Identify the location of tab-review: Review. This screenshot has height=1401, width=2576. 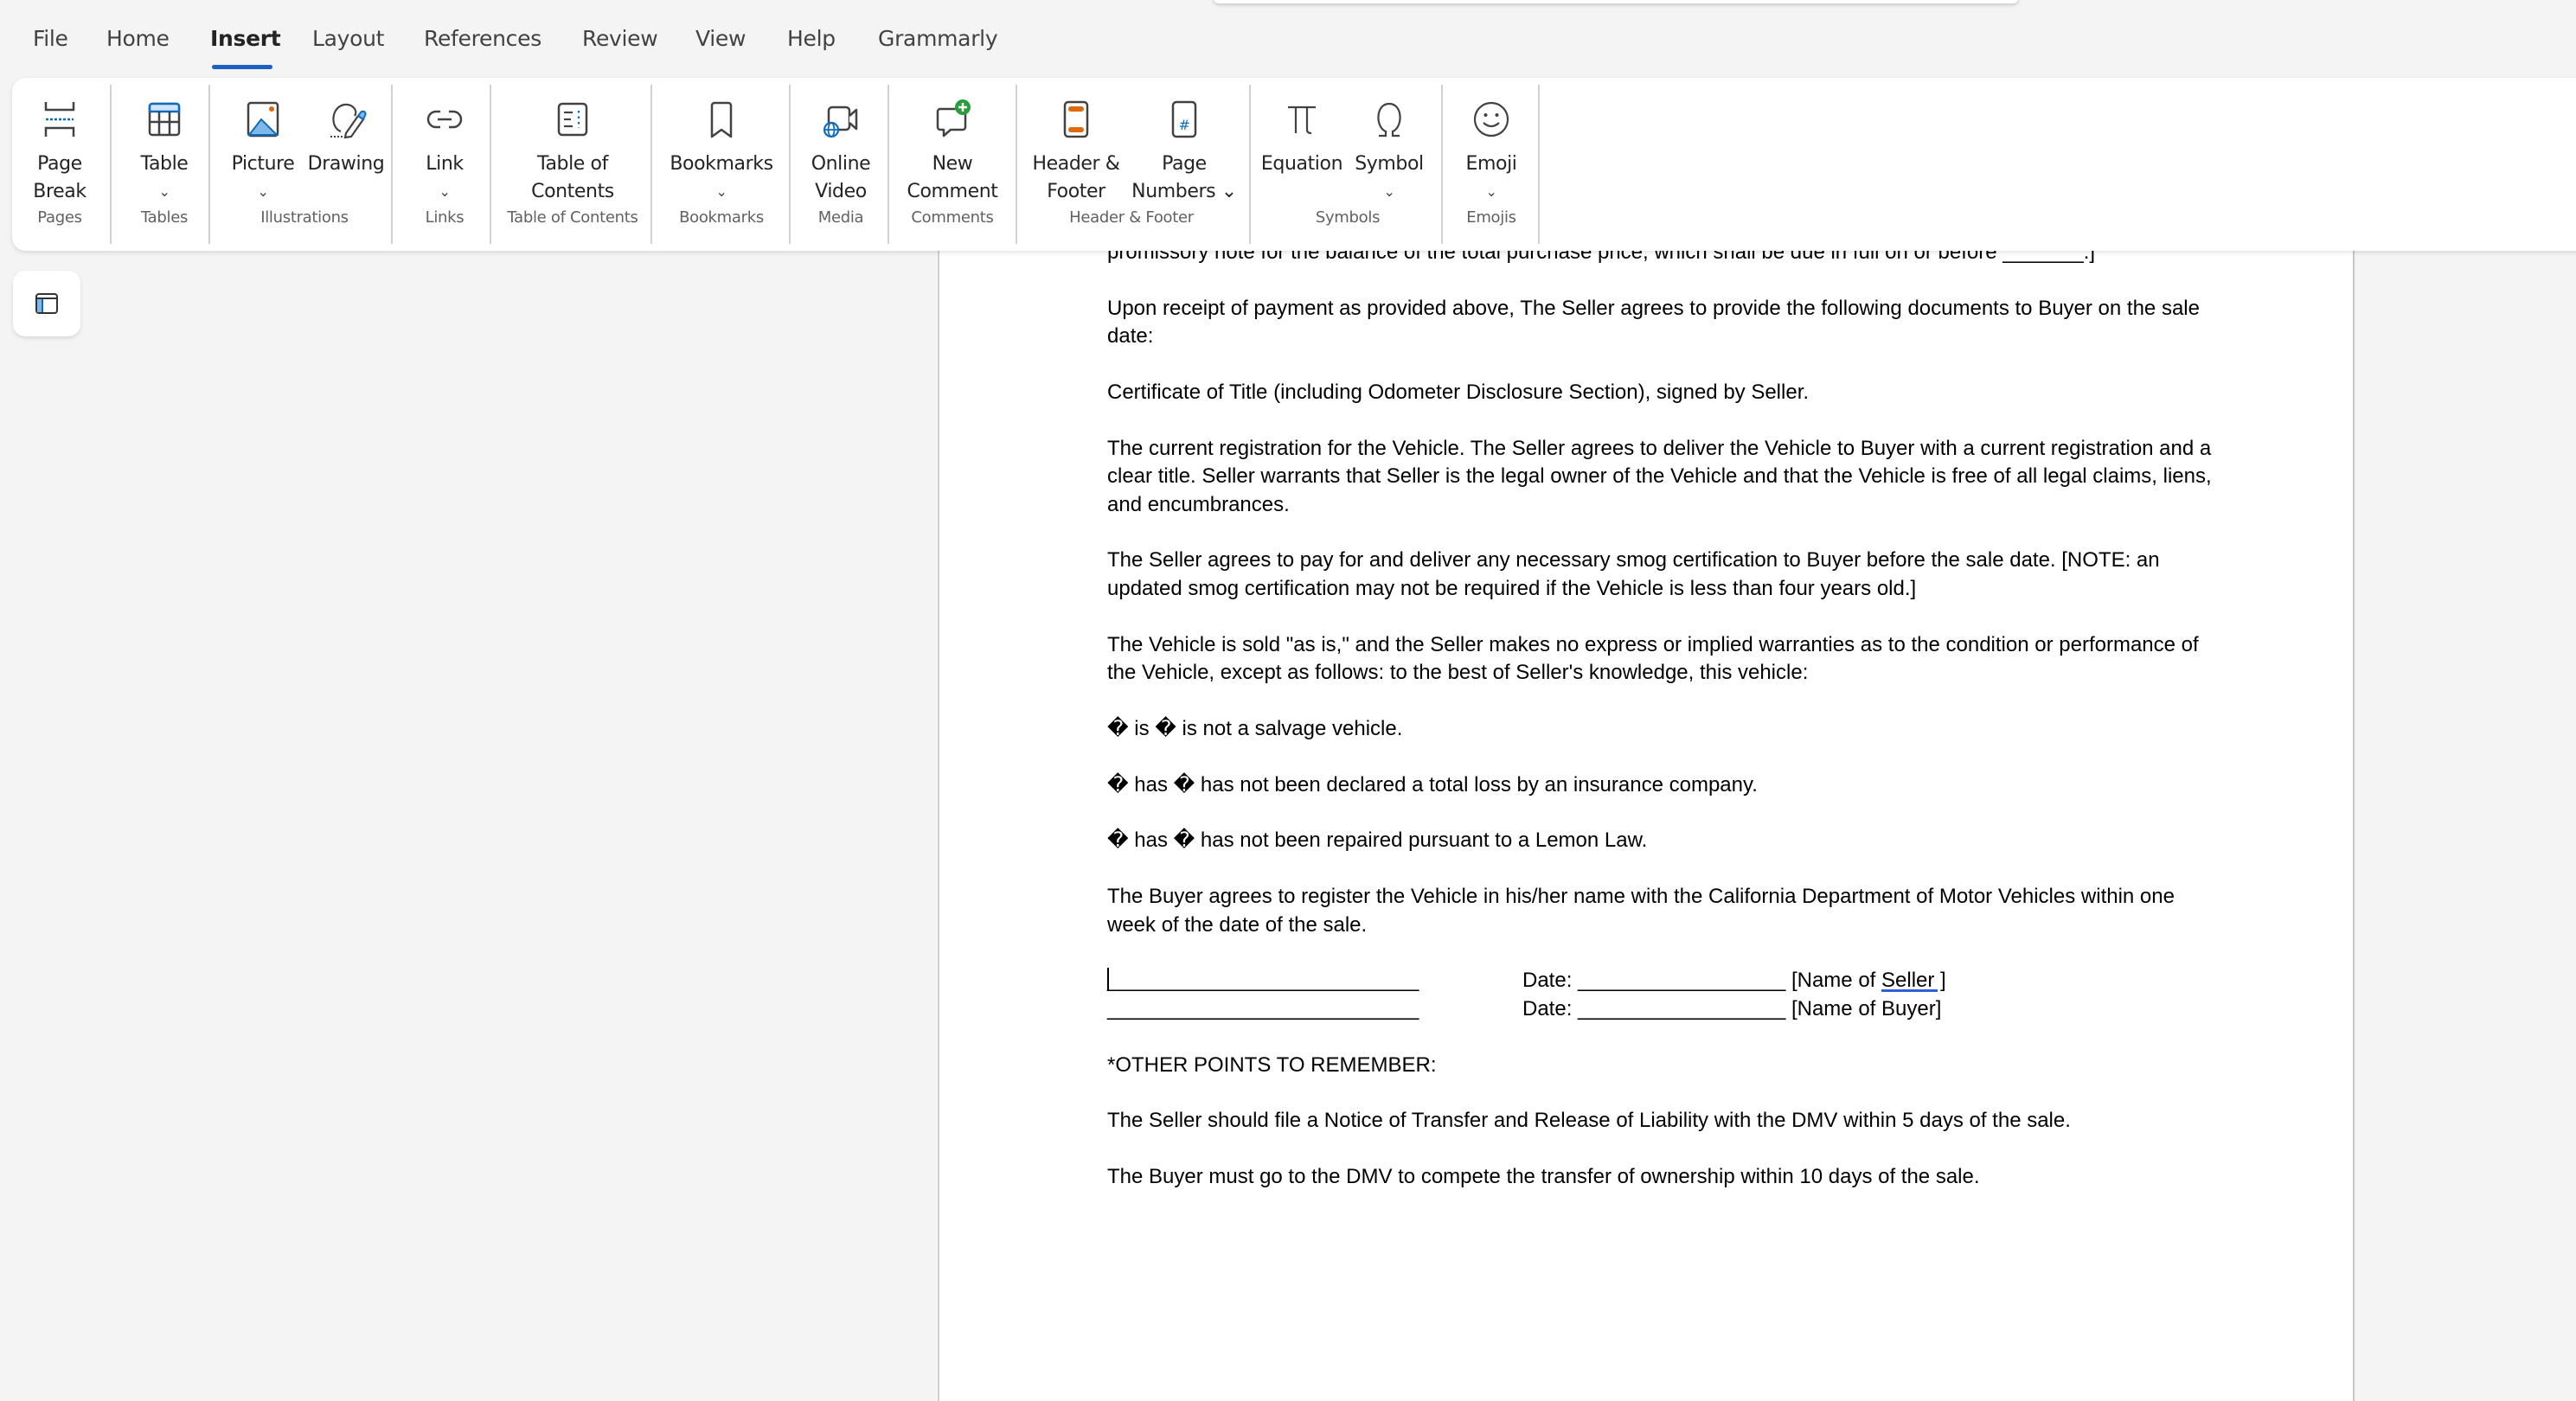
(620, 38).